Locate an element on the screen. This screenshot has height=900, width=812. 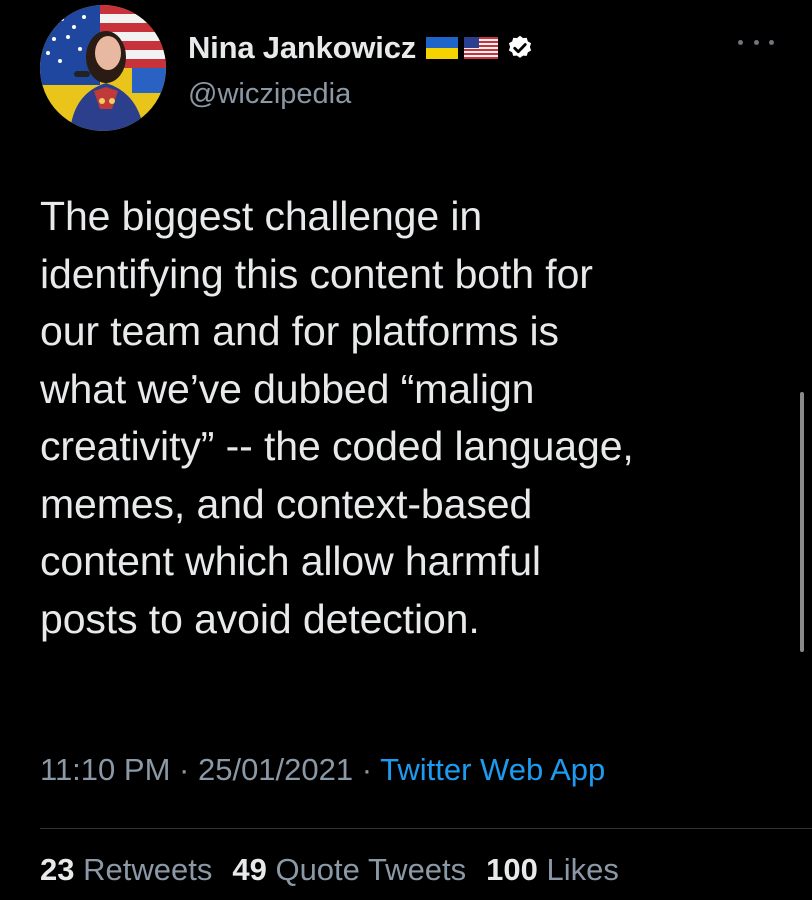
likes-count: 100 is located at coordinates (512, 869).